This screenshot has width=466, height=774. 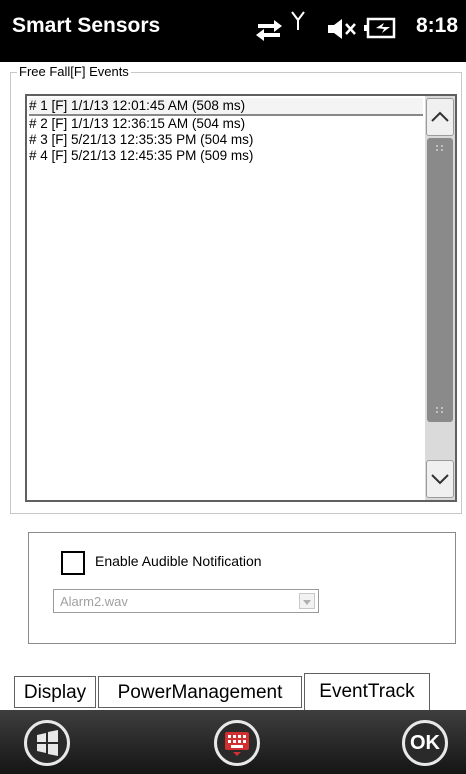 What do you see at coordinates (226, 140) in the screenshot?
I see `list-item: # 3 [F] 5/21/13 12:35:35 PM (504 ms)` at bounding box center [226, 140].